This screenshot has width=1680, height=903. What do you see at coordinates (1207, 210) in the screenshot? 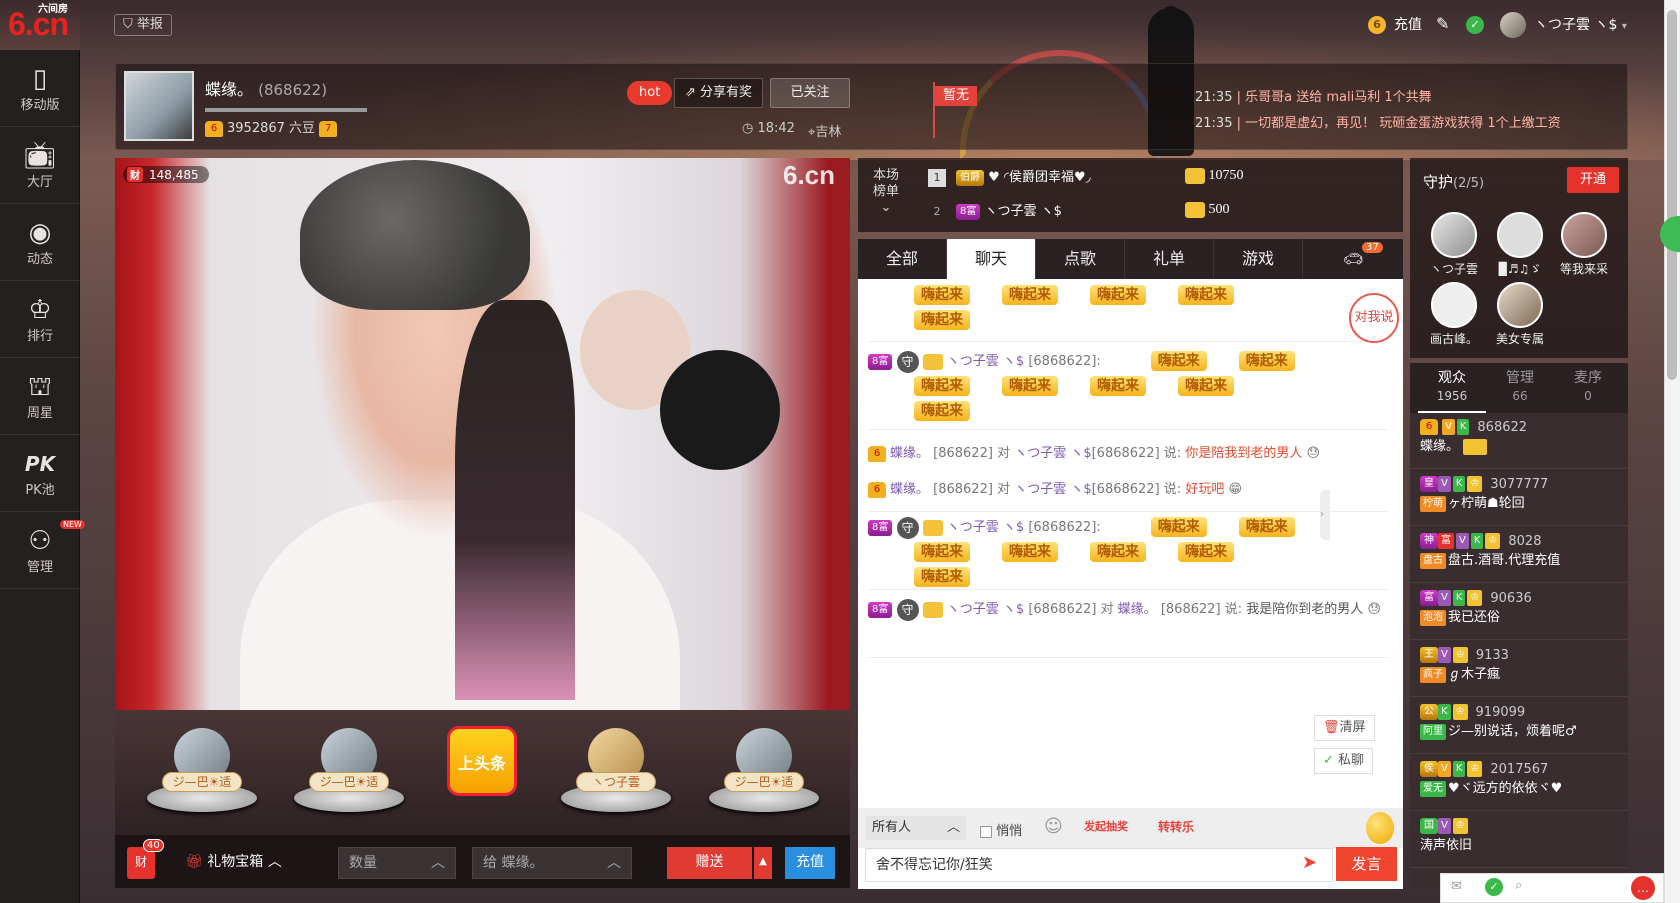
I see `rank-score: 500` at bounding box center [1207, 210].